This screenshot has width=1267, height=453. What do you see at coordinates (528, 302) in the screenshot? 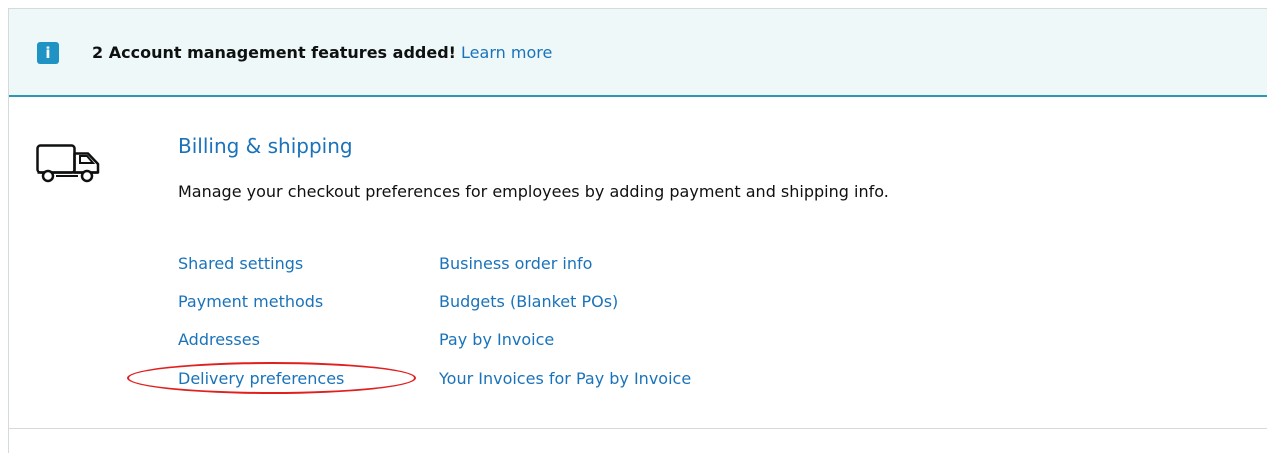
I see `budgets-blanket-pos-link: Budgets (Blanket POs)` at bounding box center [528, 302].